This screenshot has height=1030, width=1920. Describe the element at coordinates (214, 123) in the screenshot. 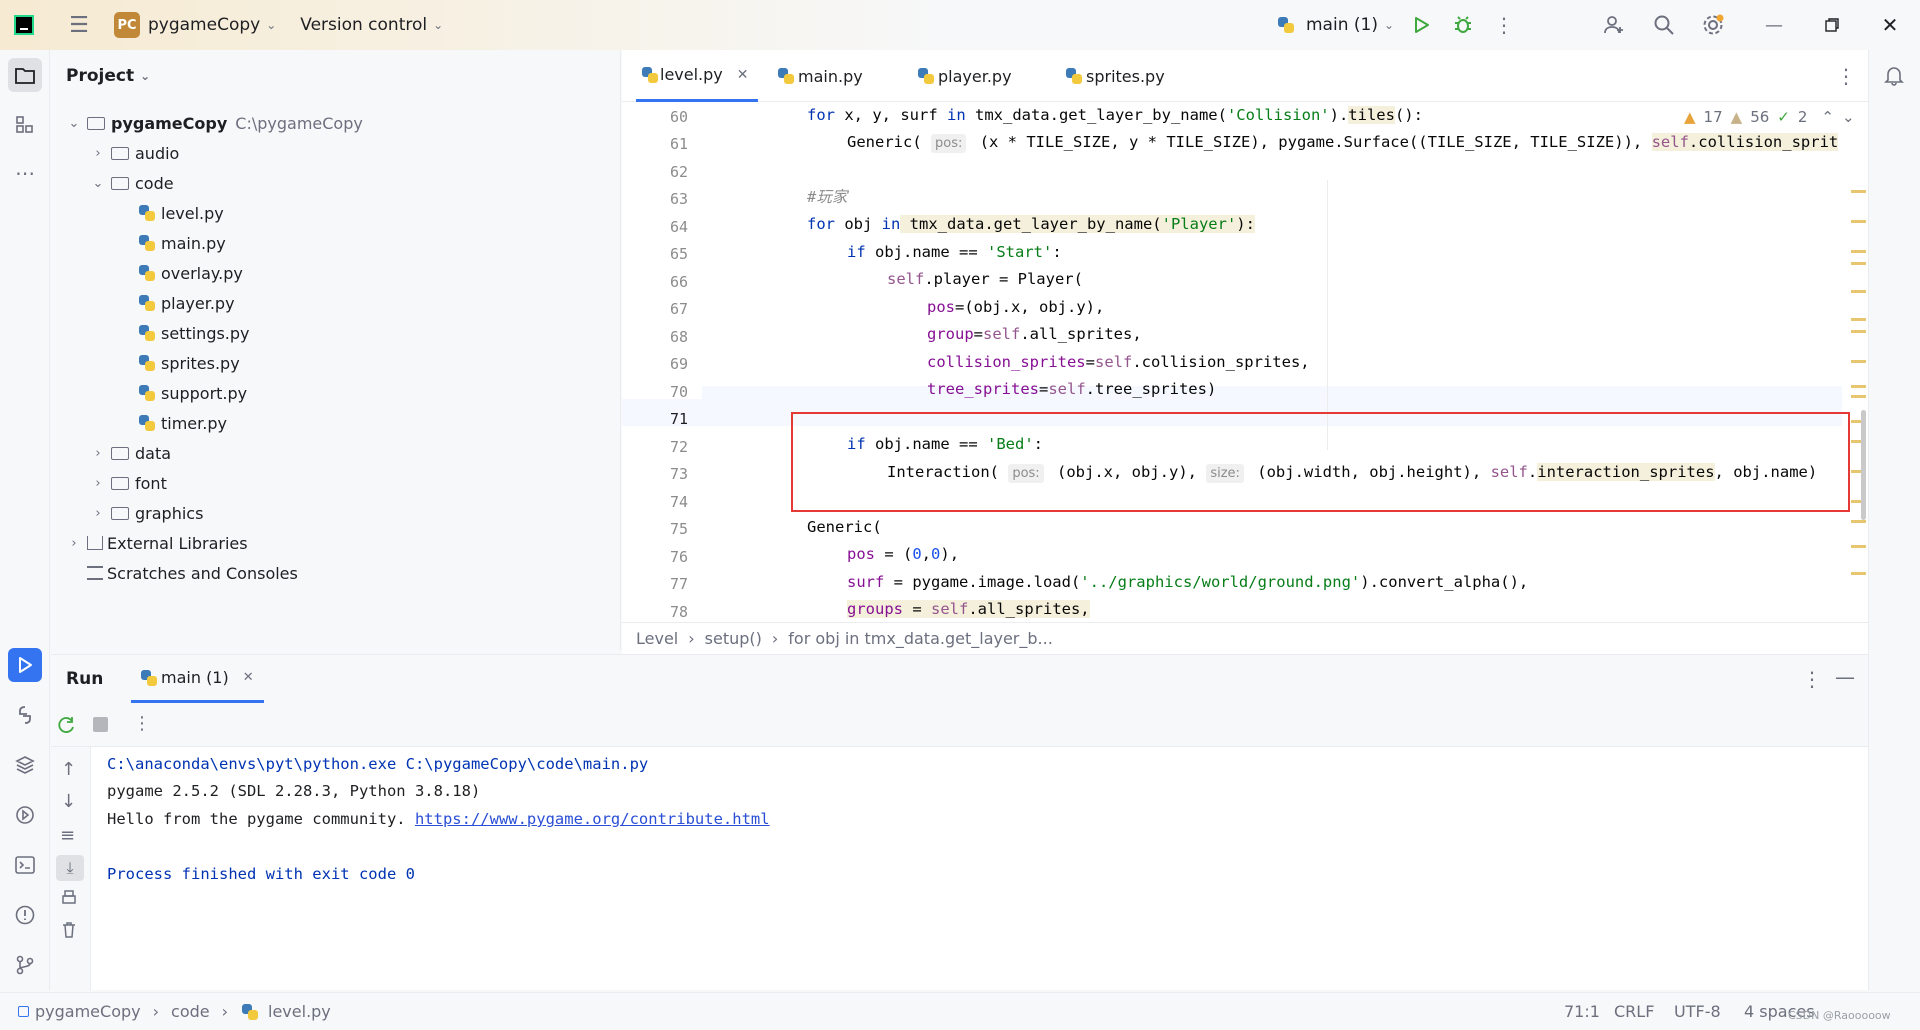

I see `tree-root: ⌄ pygameCopy C:\pygameCopy` at that location.